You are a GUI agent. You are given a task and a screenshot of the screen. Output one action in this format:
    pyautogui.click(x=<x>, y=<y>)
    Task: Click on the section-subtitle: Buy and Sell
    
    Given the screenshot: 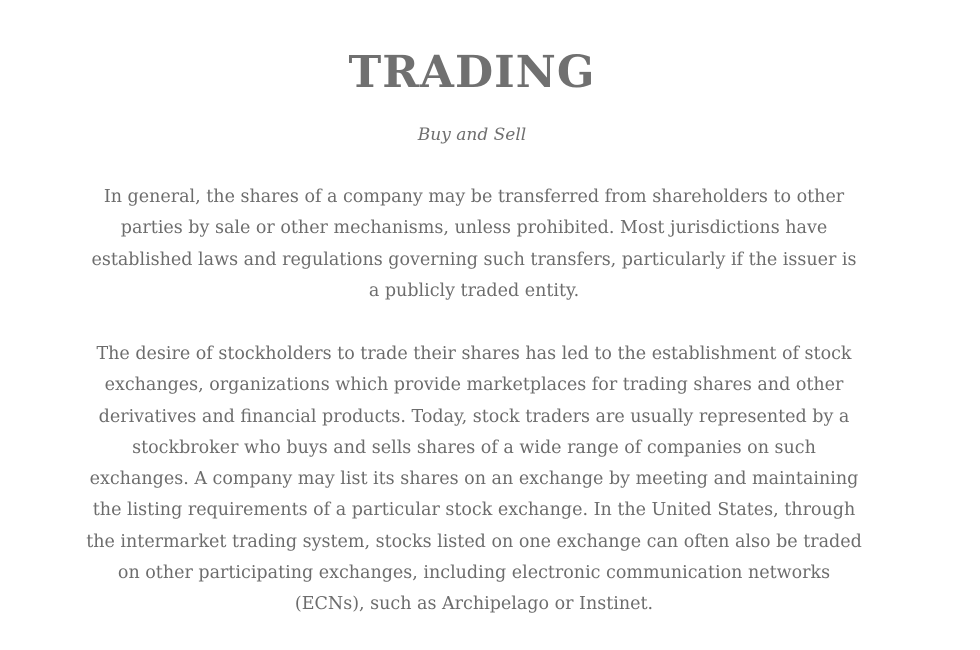 What is the action you would take?
    pyautogui.click(x=472, y=135)
    